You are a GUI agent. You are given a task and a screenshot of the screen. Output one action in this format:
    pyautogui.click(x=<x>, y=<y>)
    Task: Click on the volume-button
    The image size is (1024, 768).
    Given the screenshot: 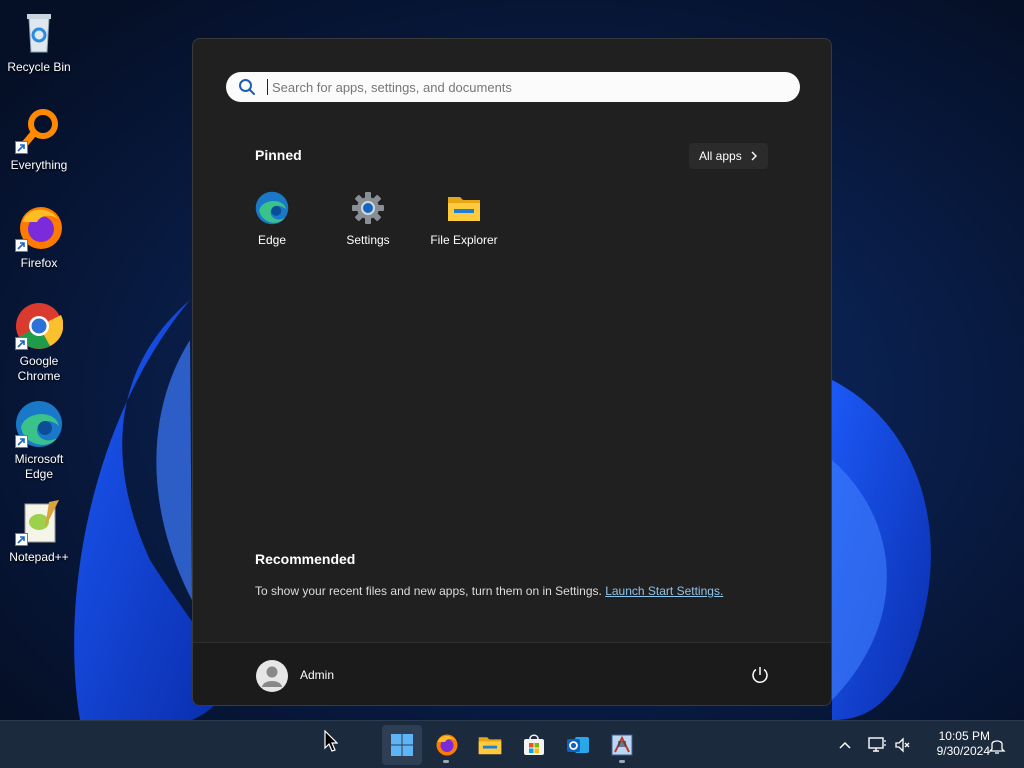 What is the action you would take?
    pyautogui.click(x=903, y=745)
    